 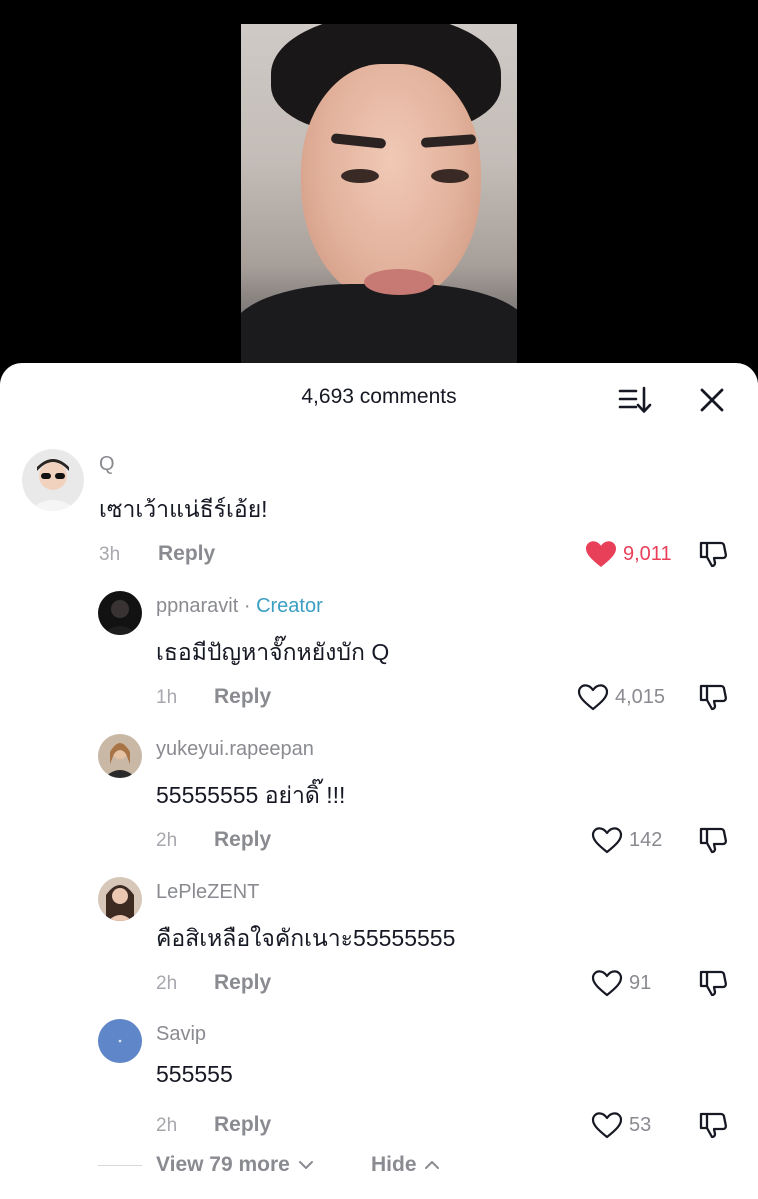 I want to click on view-more-replies-button: View 79 more, so click(x=235, y=1165).